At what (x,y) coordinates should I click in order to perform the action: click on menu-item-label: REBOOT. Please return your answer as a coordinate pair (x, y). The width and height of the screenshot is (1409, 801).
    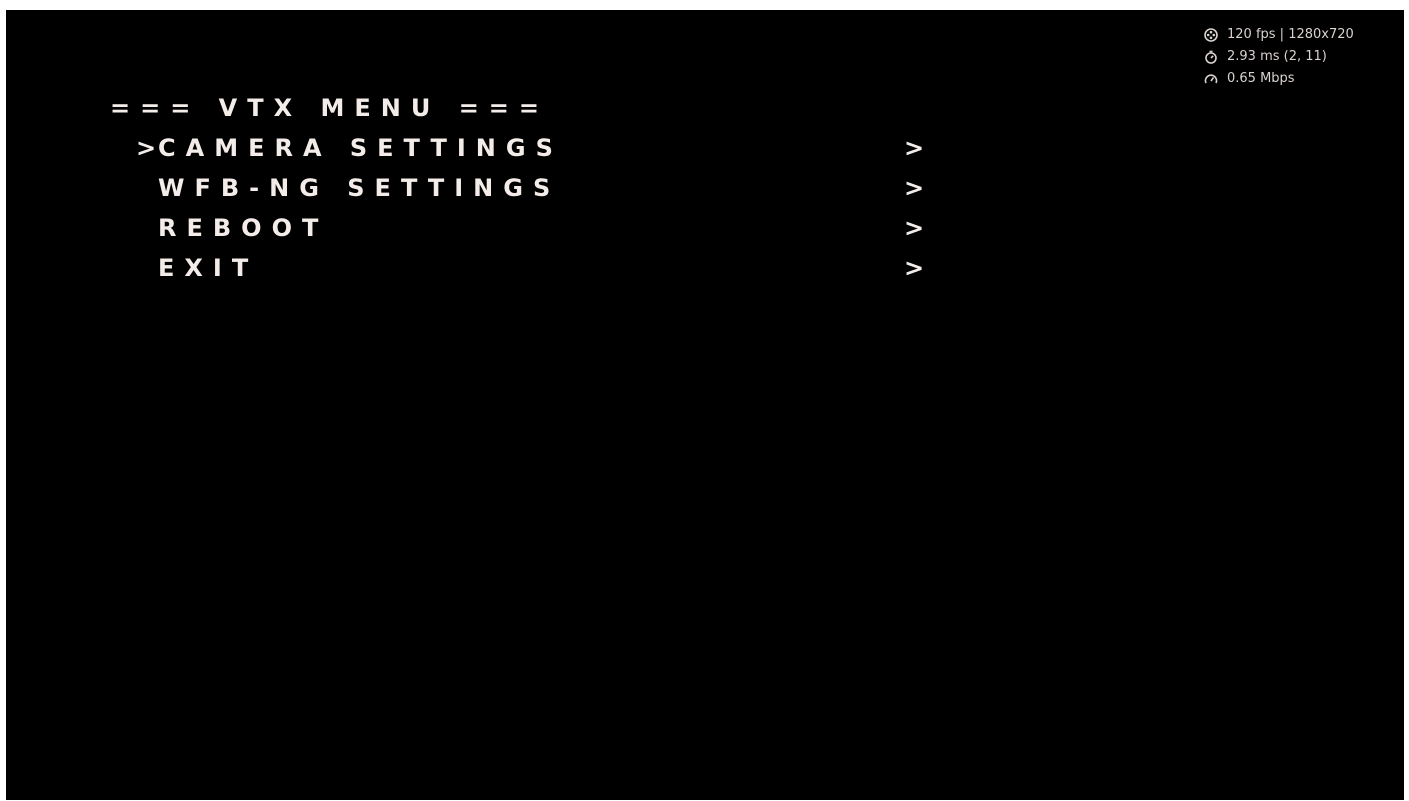
    Looking at the image, I should click on (243, 228).